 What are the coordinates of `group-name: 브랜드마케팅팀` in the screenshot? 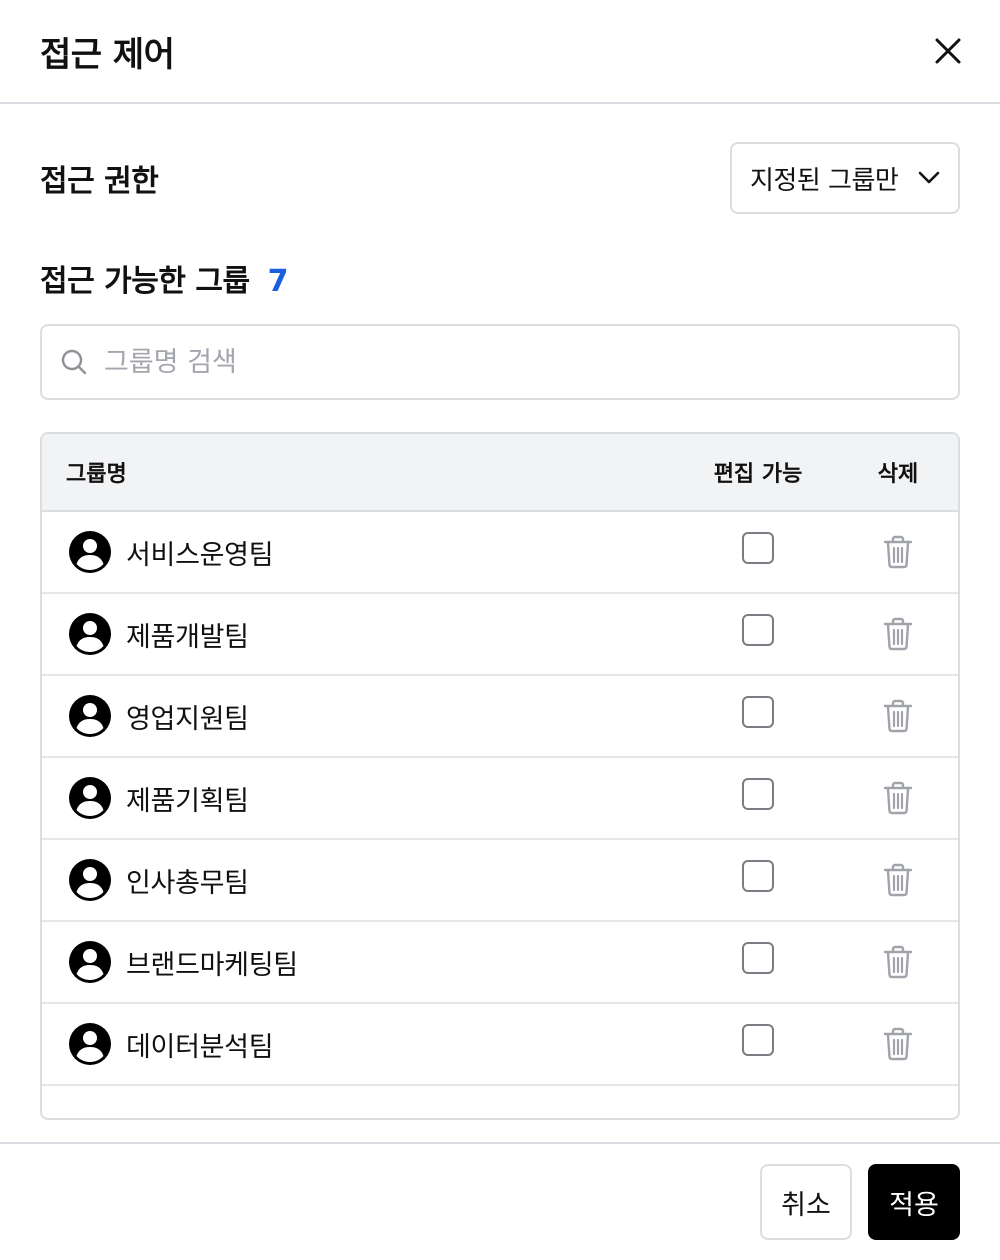 It's located at (212, 965).